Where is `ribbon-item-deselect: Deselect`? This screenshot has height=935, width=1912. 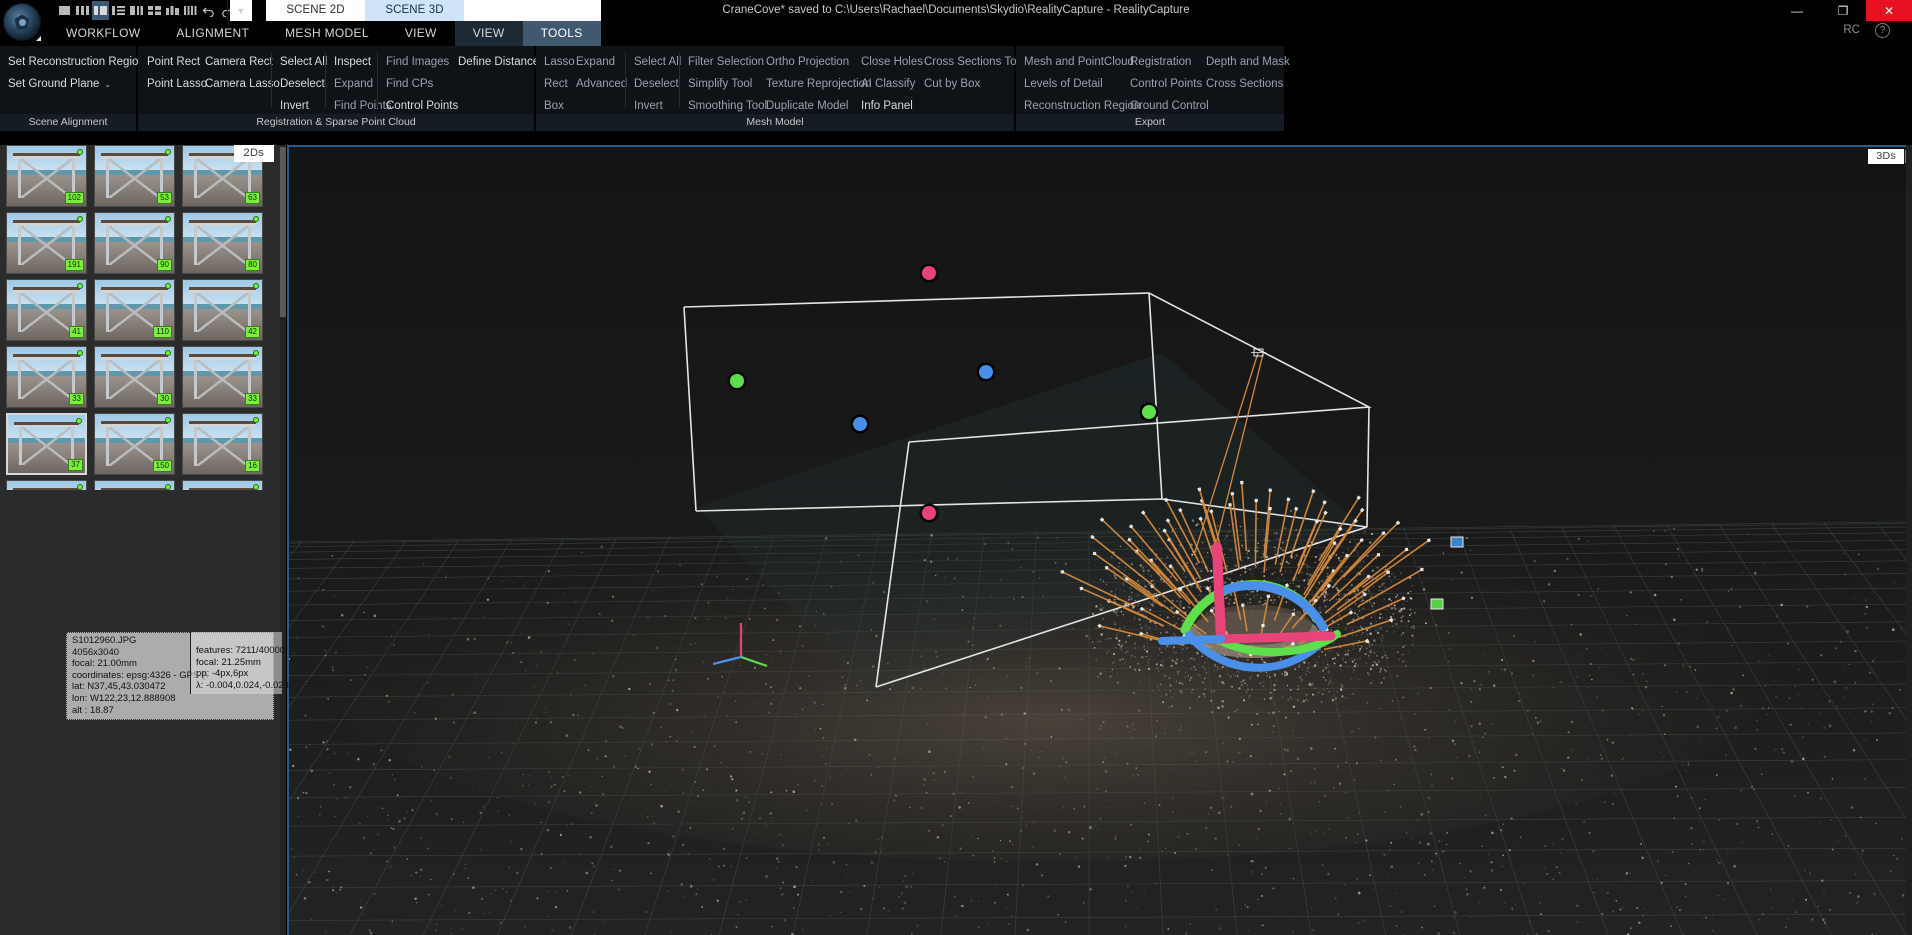 ribbon-item-deselect: Deselect is located at coordinates (303, 84).